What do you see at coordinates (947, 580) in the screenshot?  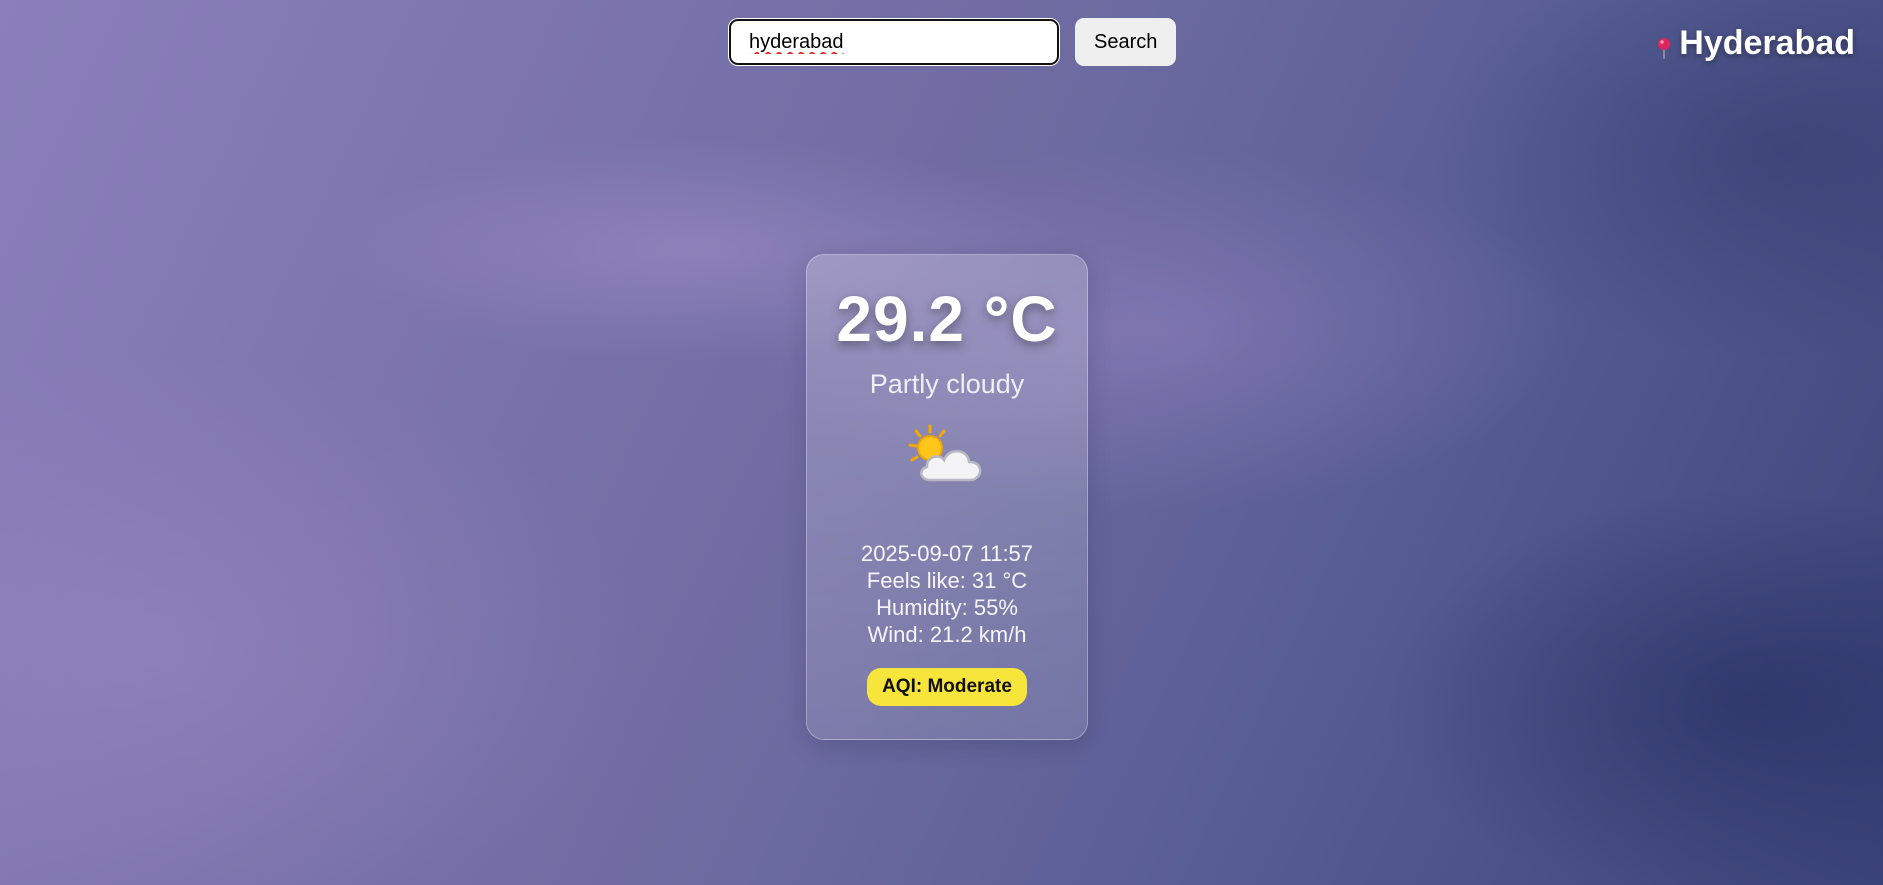 I see `feels-like: Feels like: 31 °C` at bounding box center [947, 580].